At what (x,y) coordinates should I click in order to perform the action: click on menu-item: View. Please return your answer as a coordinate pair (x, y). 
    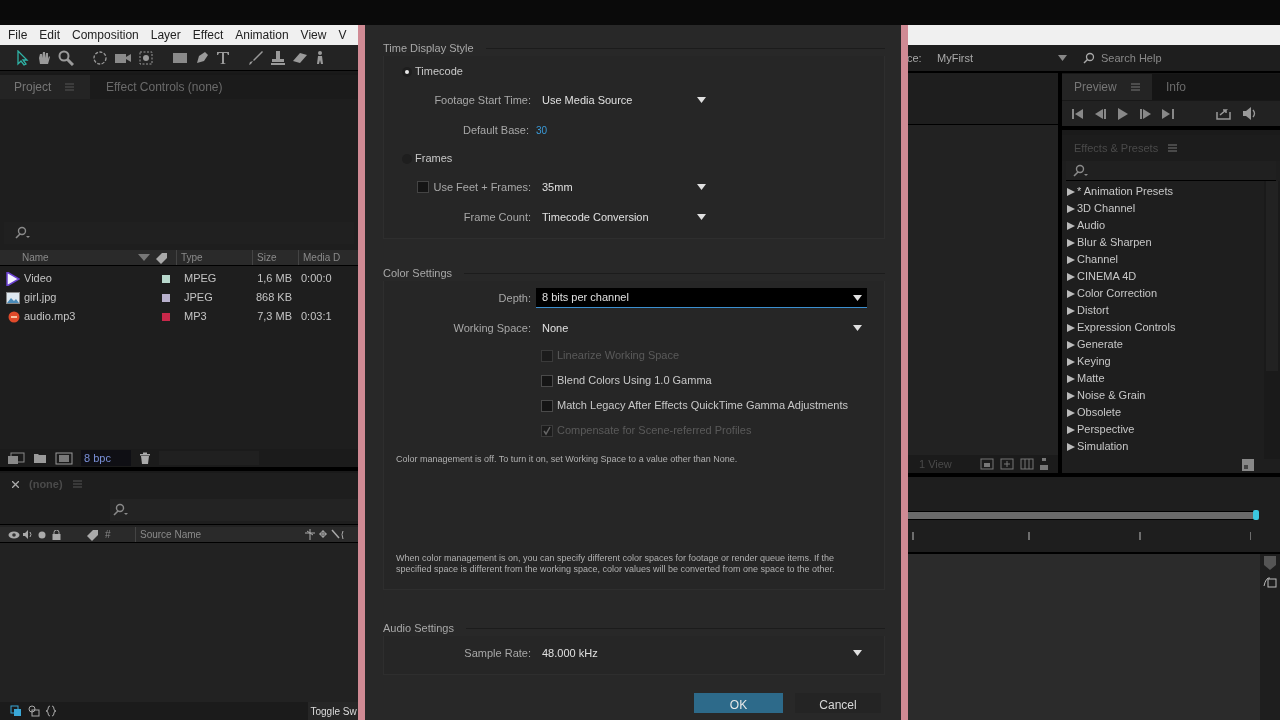
    Looking at the image, I should click on (313, 35).